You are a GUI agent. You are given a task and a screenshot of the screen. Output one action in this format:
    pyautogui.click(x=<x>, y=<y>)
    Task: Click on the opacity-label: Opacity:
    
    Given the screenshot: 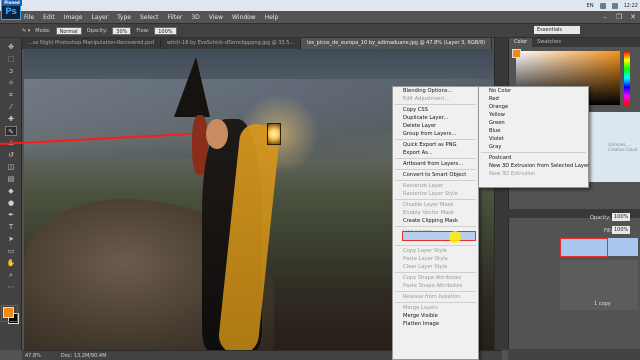 What is the action you would take?
    pyautogui.click(x=97, y=30)
    